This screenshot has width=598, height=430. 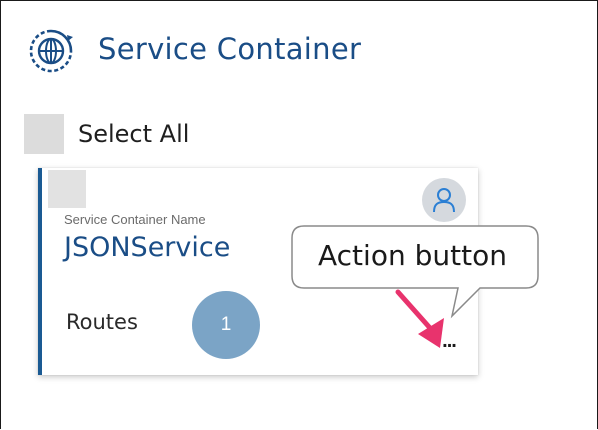 I want to click on service-name: JSONService, so click(x=147, y=247).